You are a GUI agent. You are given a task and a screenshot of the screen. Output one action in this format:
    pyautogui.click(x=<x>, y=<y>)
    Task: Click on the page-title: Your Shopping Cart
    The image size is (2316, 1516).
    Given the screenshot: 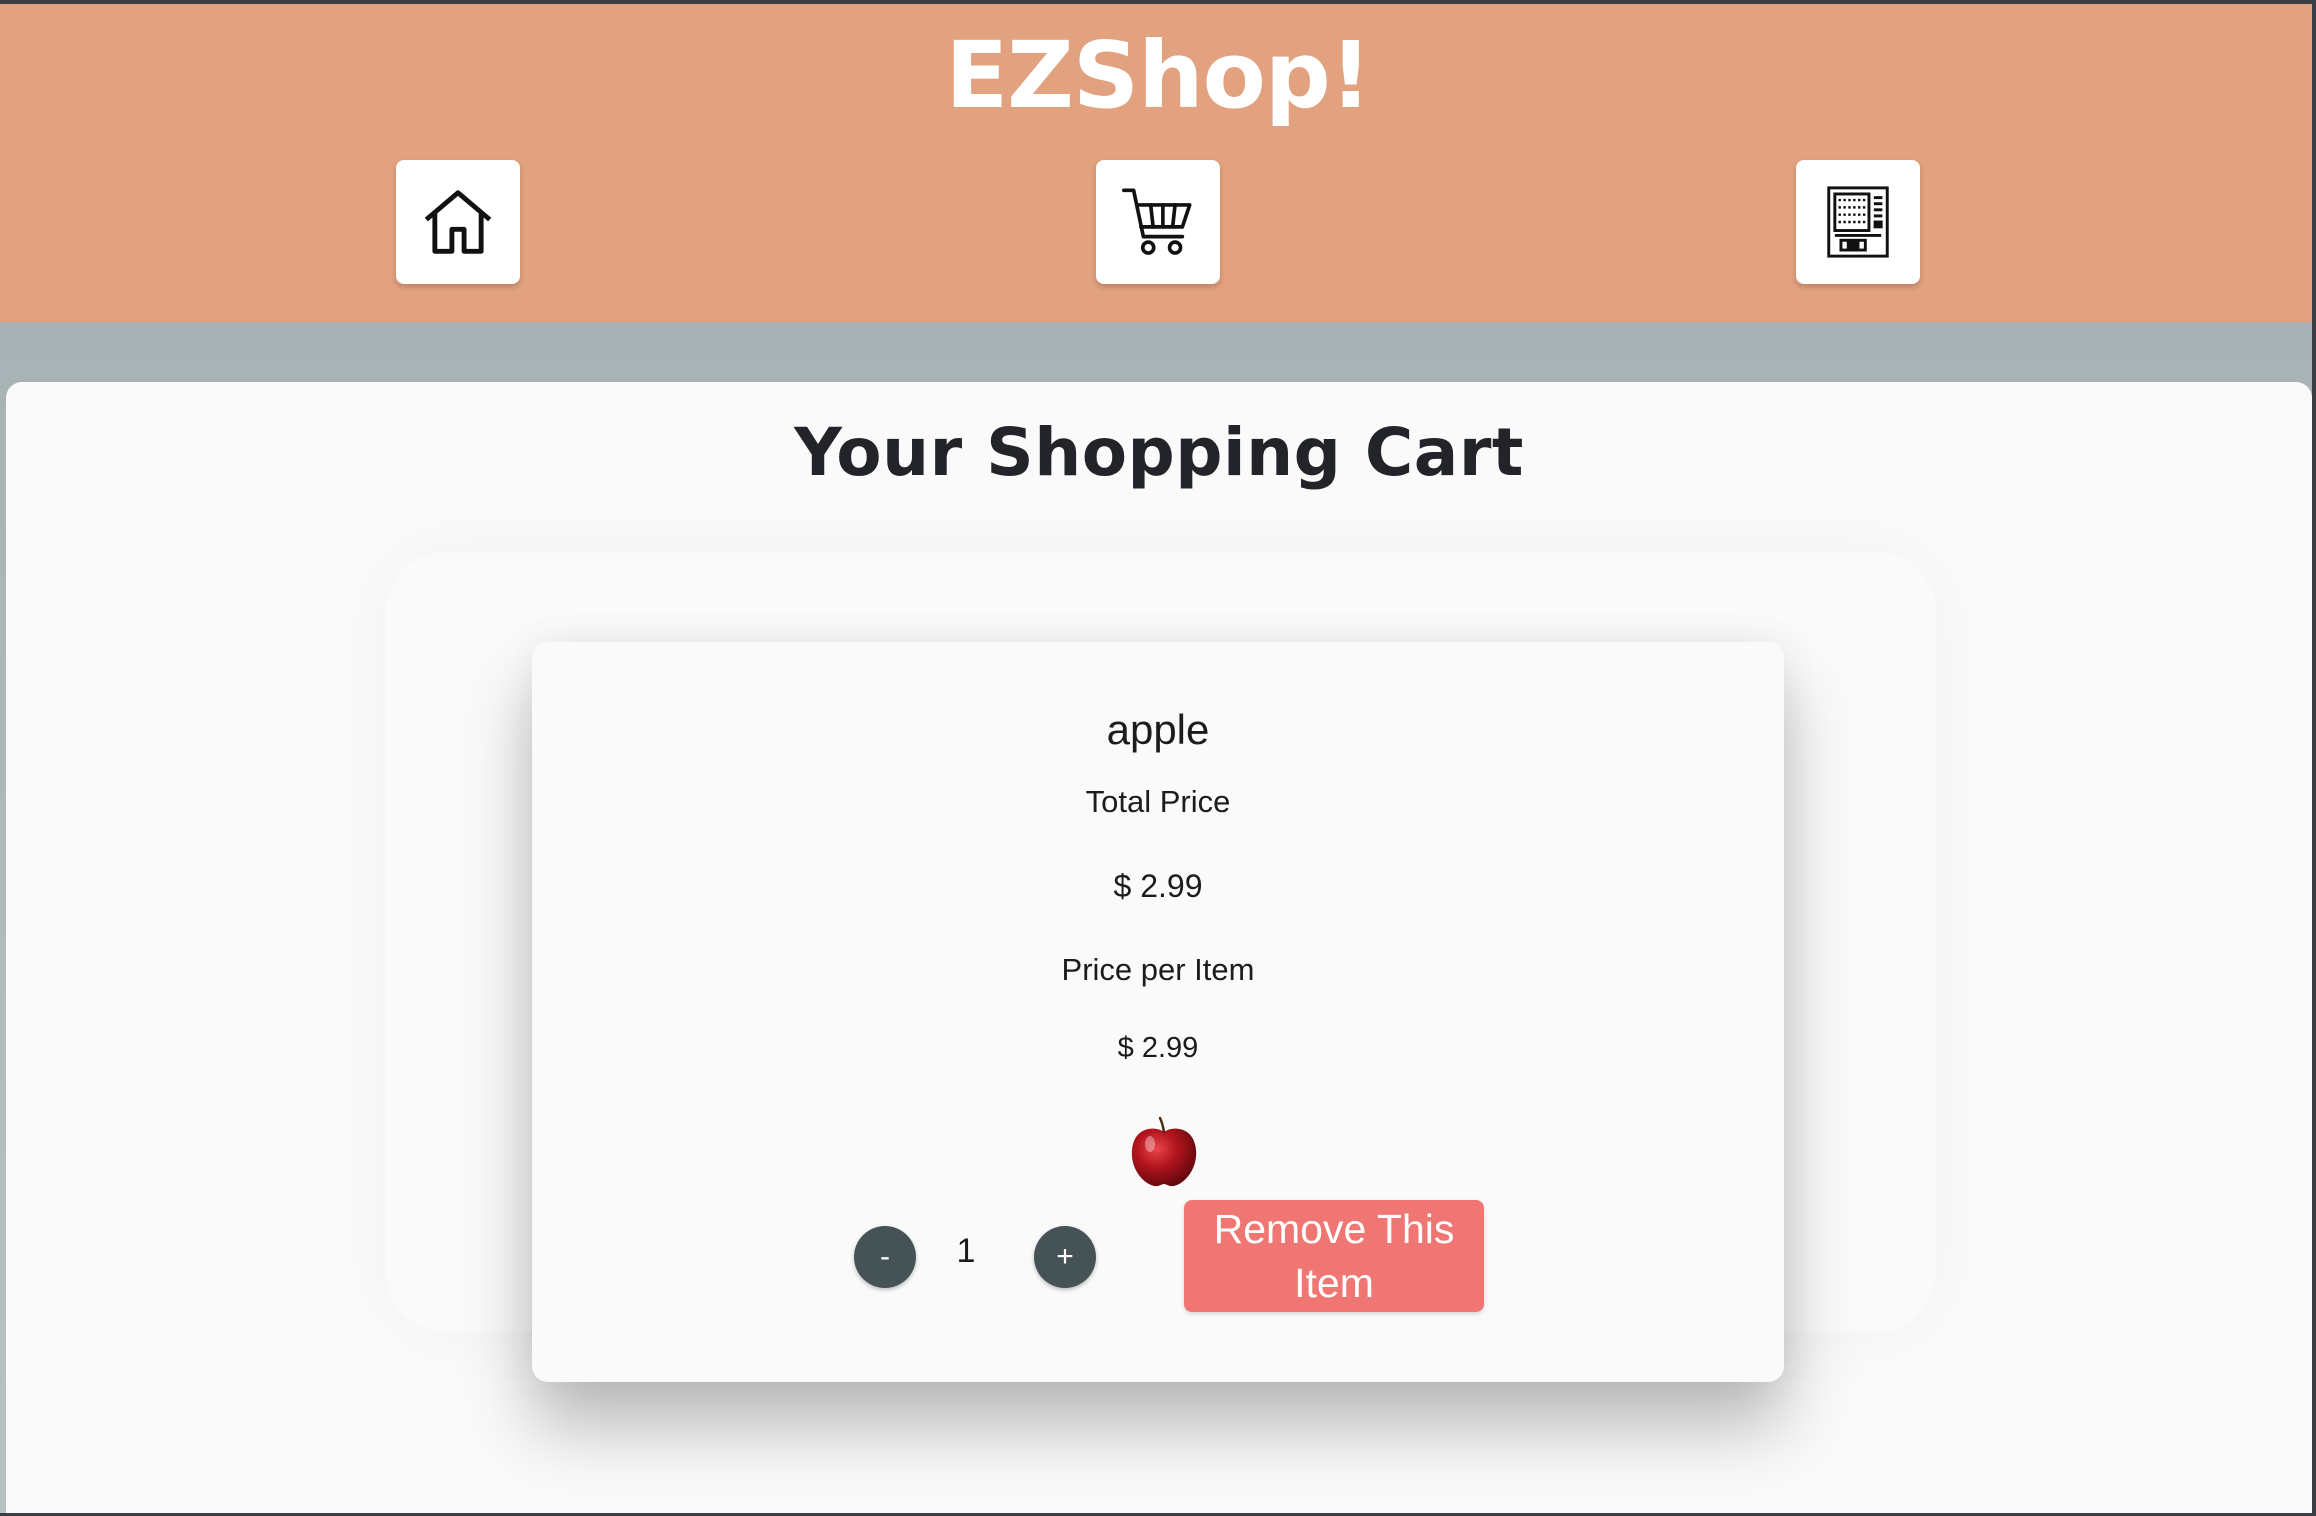 What is the action you would take?
    pyautogui.click(x=1159, y=452)
    